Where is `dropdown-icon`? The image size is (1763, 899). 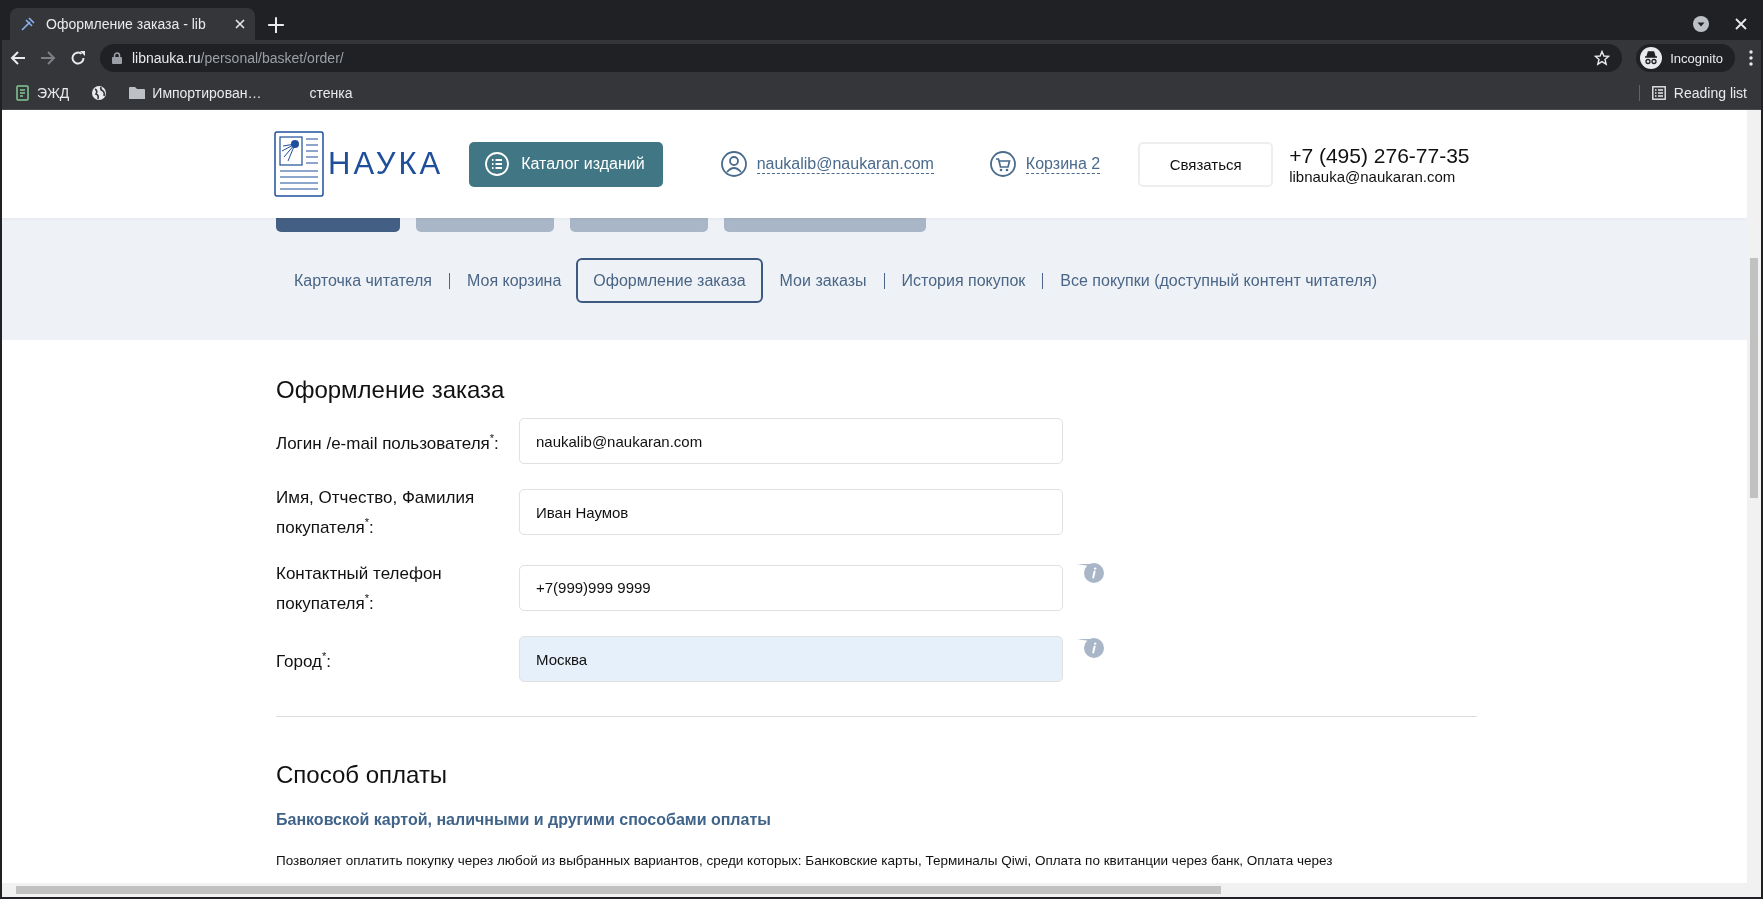 dropdown-icon is located at coordinates (1701, 24).